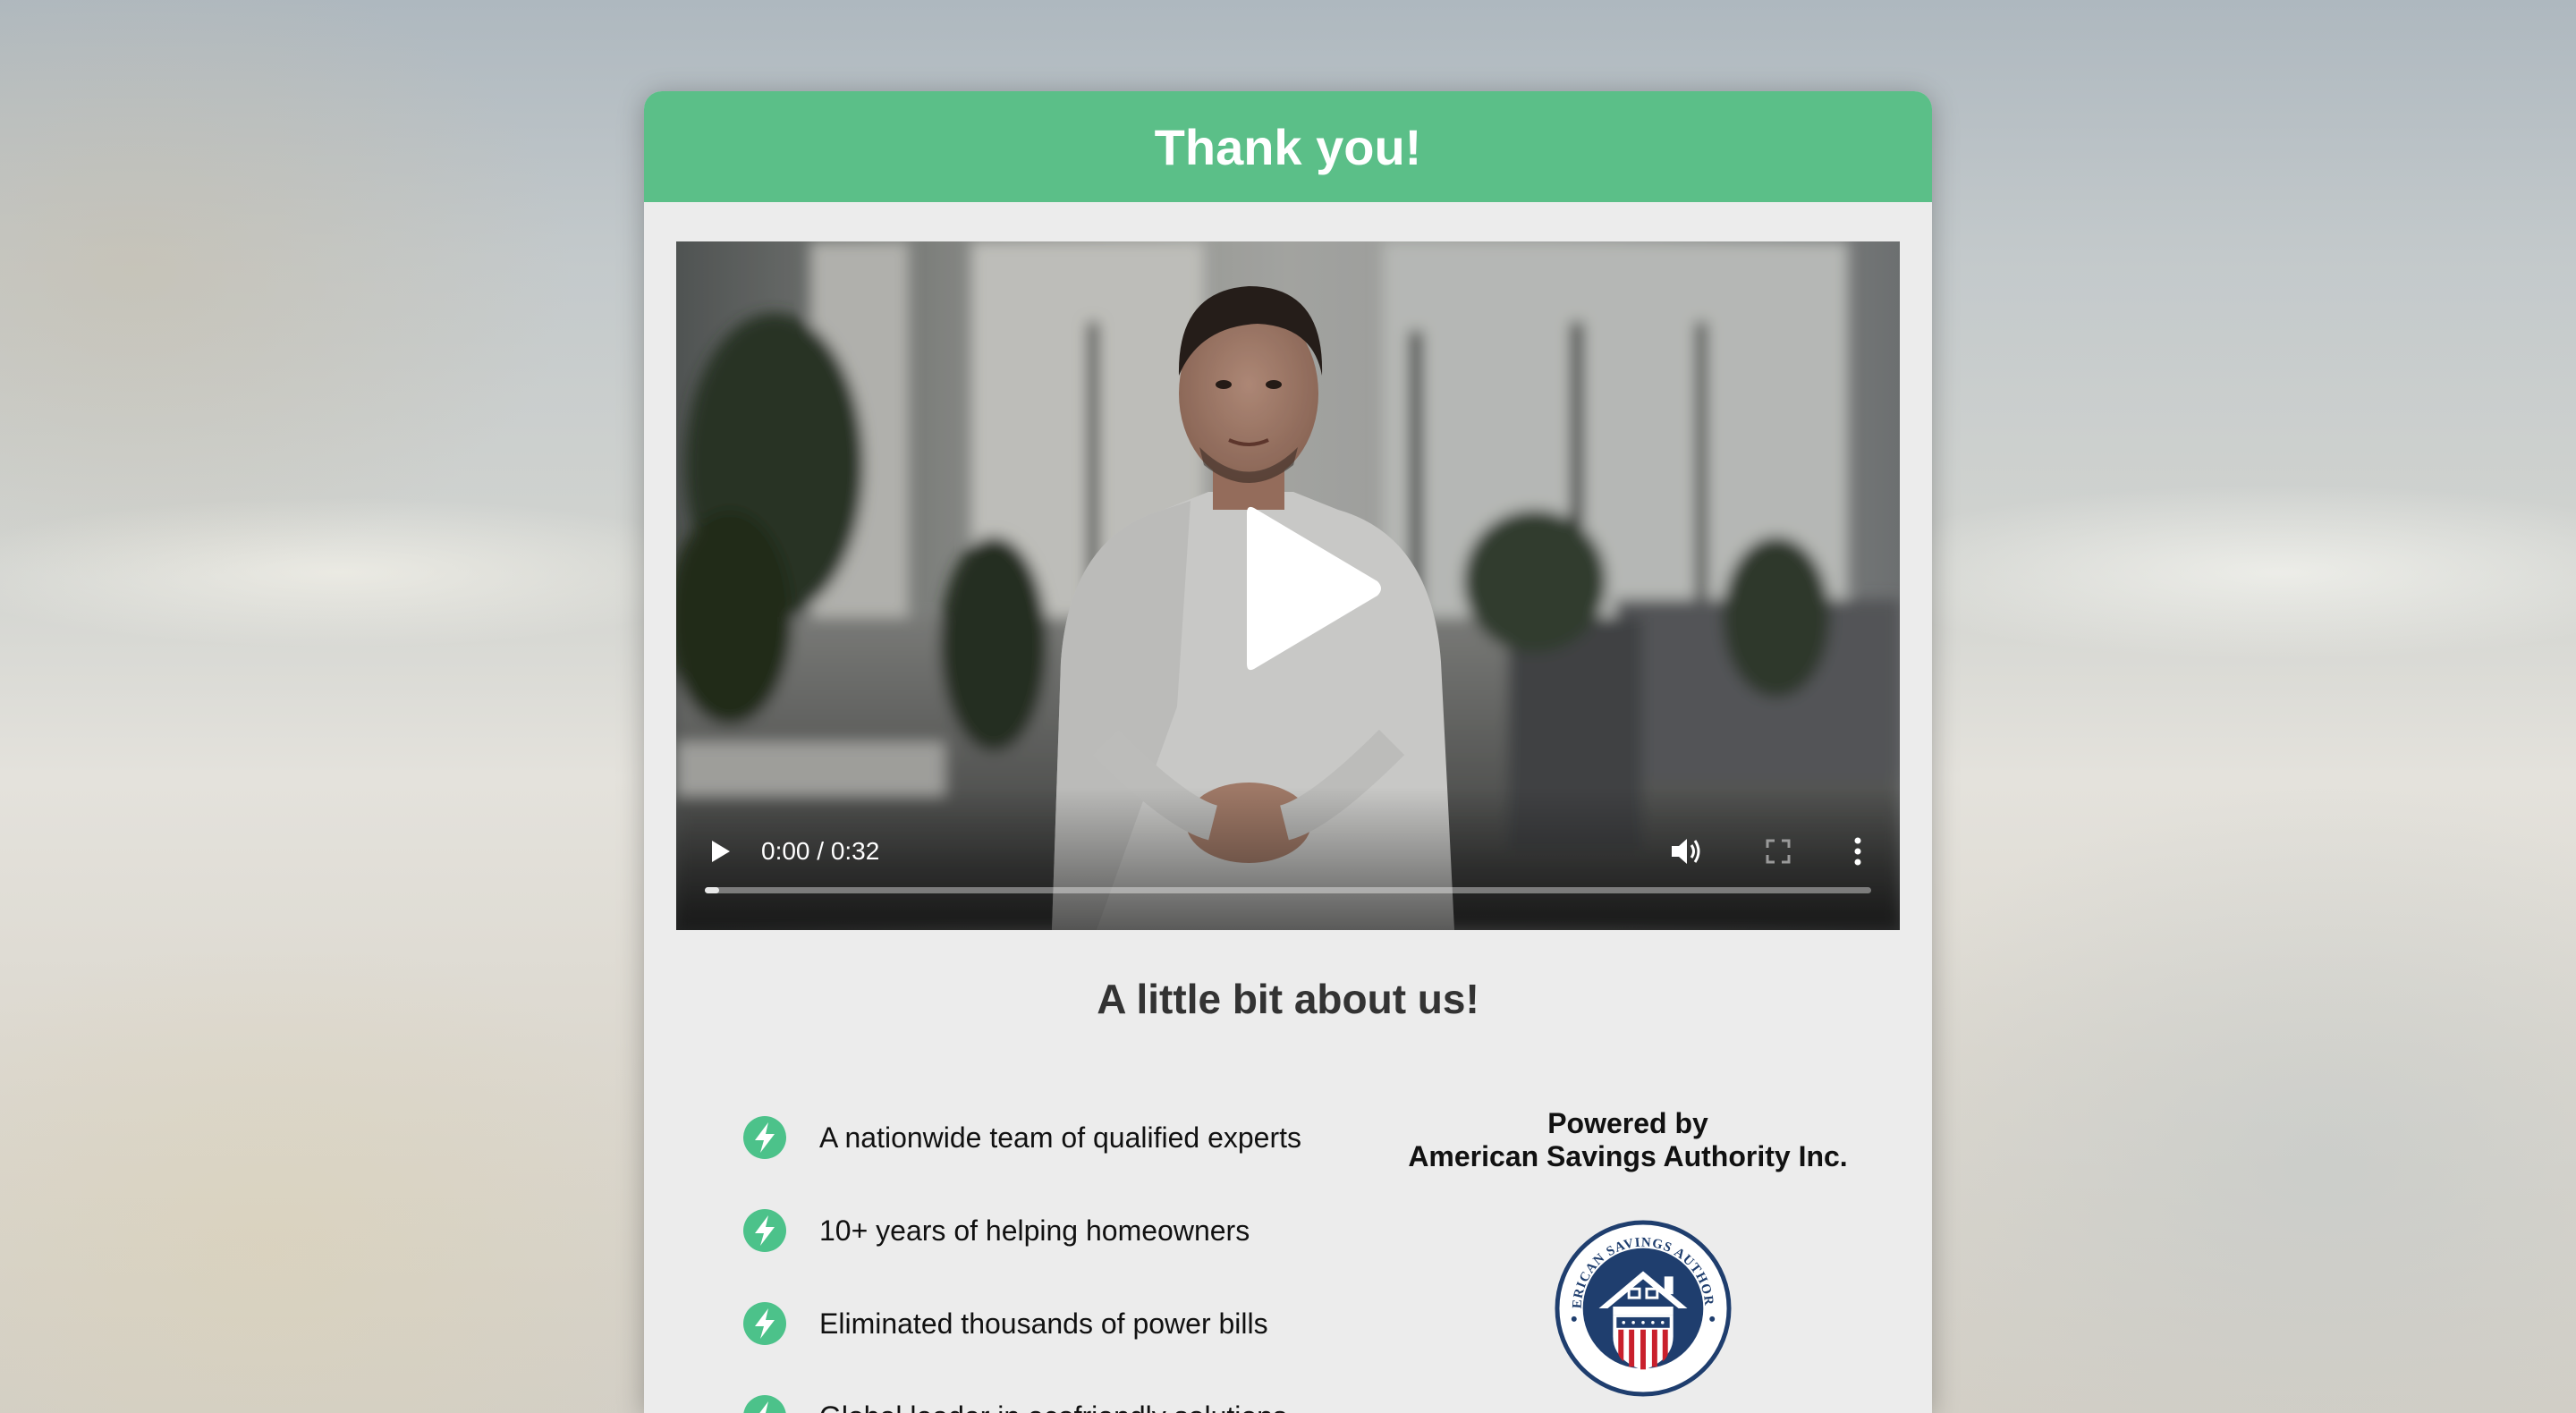 Image resolution: width=2576 pixels, height=1413 pixels. What do you see at coordinates (1778, 851) in the screenshot?
I see `fullscreen-icon` at bounding box center [1778, 851].